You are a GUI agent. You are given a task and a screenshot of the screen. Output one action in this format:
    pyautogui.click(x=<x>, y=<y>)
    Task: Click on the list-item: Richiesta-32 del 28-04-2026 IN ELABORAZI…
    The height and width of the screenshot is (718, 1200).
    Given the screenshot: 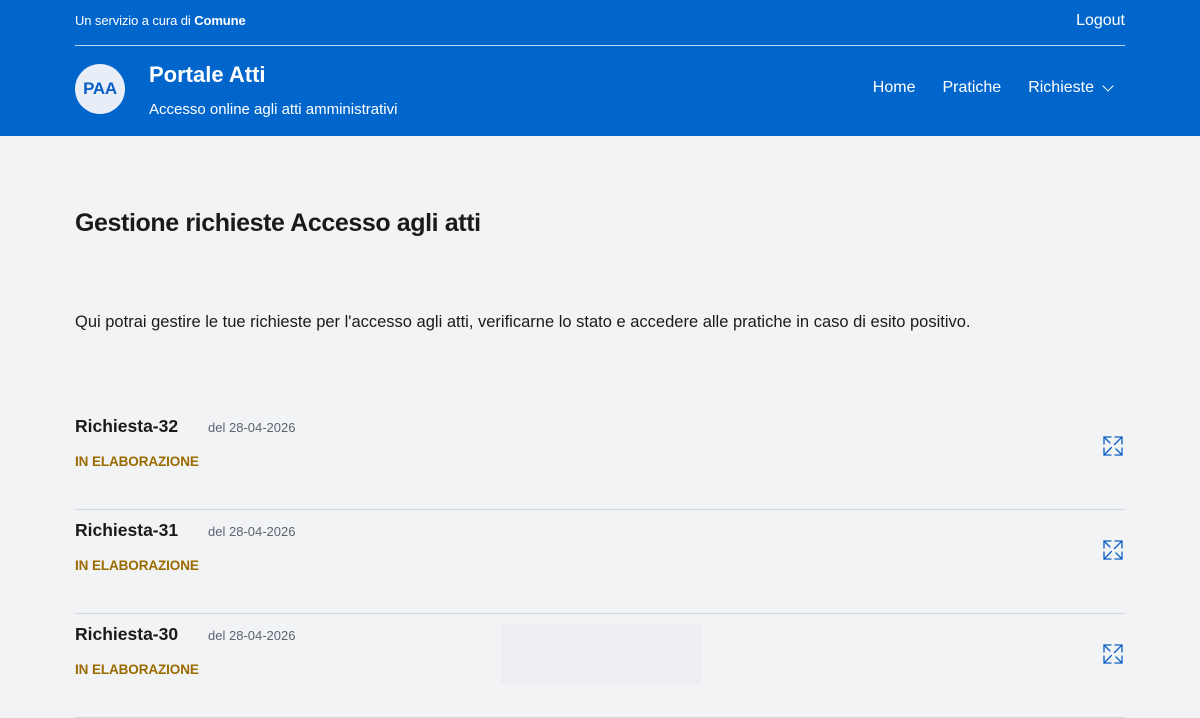 What is the action you would take?
    pyautogui.click(x=600, y=458)
    